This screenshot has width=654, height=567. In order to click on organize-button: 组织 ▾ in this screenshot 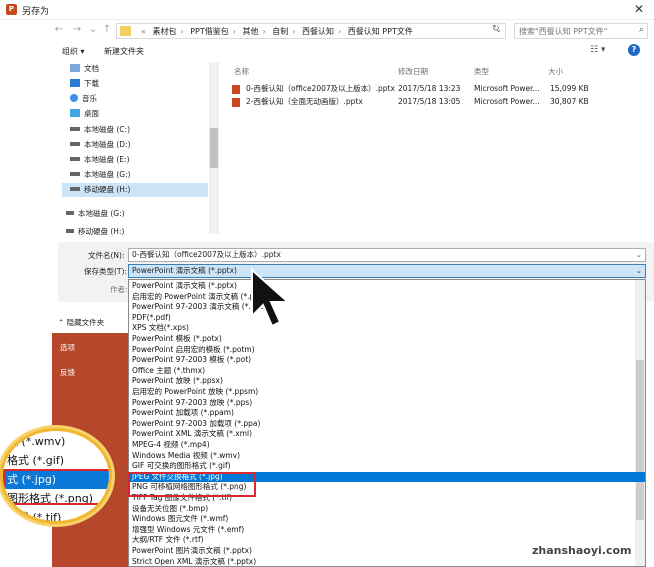, I will do `click(73, 51)`.